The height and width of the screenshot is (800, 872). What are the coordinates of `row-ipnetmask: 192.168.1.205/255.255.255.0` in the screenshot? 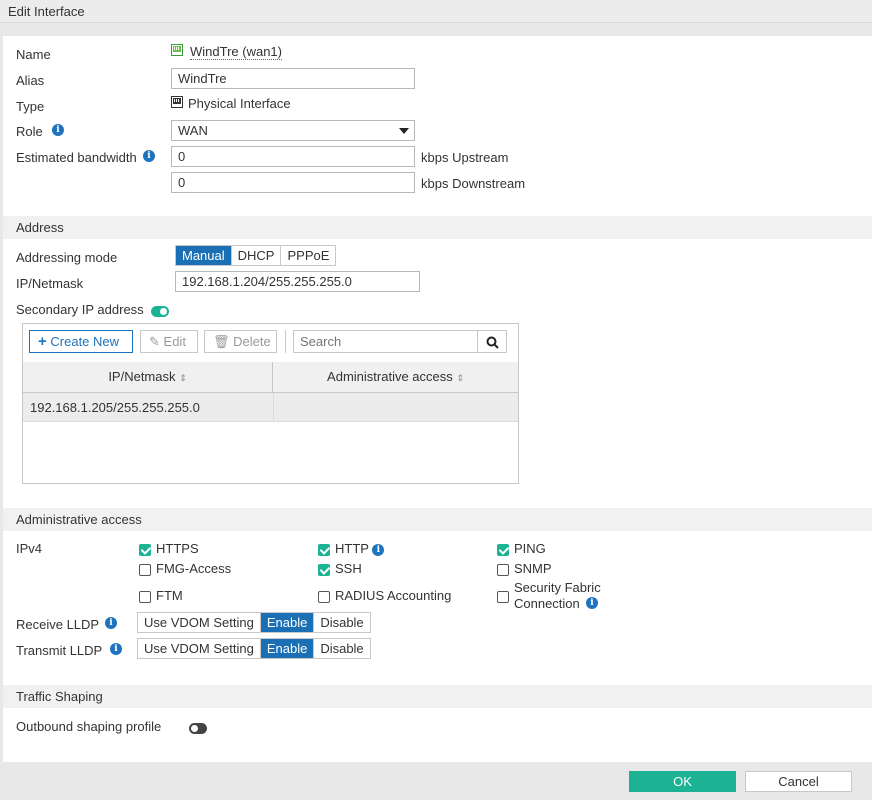 It's located at (115, 407).